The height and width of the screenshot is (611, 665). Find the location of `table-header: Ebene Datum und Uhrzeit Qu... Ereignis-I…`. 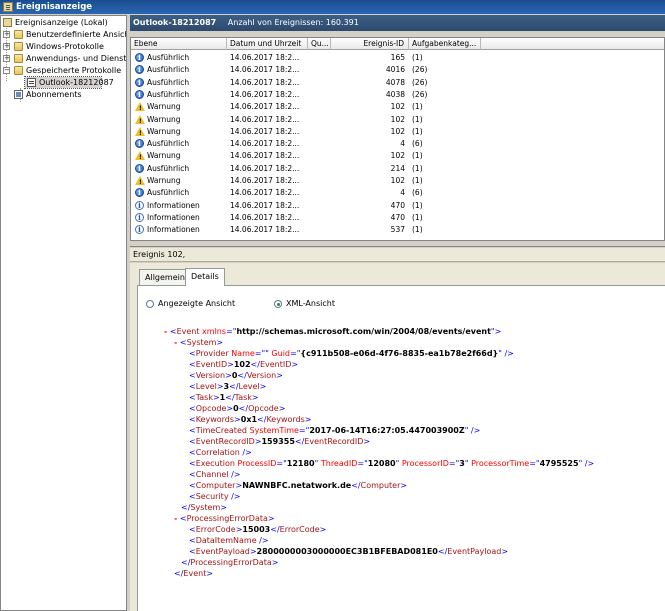

table-header: Ebene Datum und Uhrzeit Qu... Ereignis-I… is located at coordinates (397, 44).